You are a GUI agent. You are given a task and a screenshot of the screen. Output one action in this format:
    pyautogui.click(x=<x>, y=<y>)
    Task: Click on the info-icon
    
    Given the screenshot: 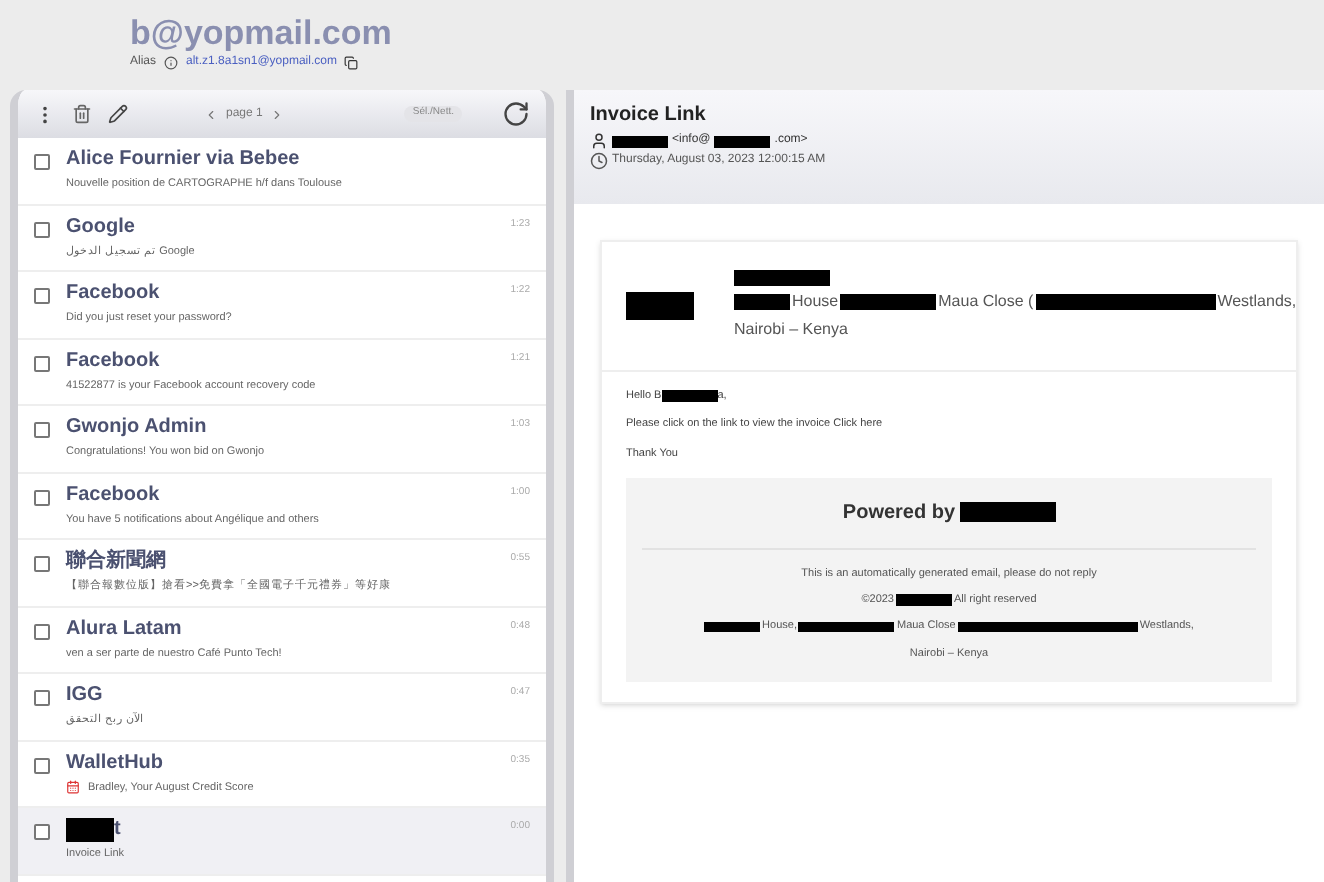 What is the action you would take?
    pyautogui.click(x=171, y=63)
    